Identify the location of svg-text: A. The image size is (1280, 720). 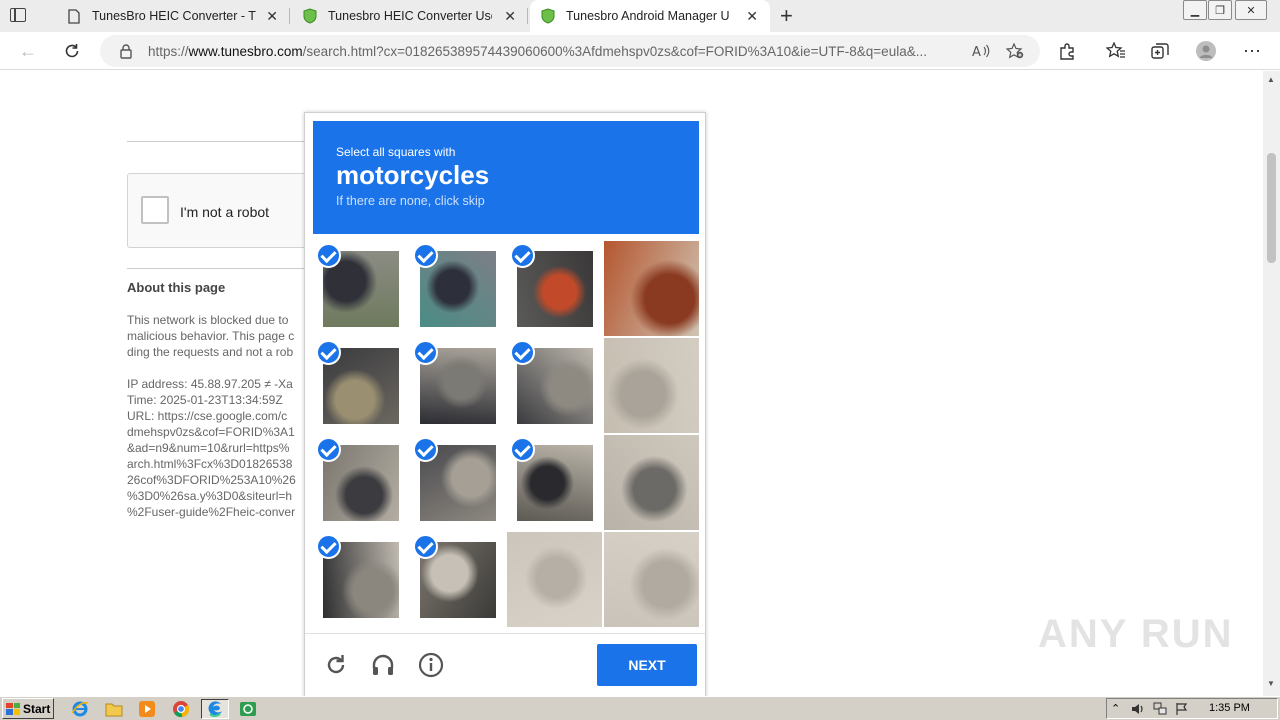
(976, 52).